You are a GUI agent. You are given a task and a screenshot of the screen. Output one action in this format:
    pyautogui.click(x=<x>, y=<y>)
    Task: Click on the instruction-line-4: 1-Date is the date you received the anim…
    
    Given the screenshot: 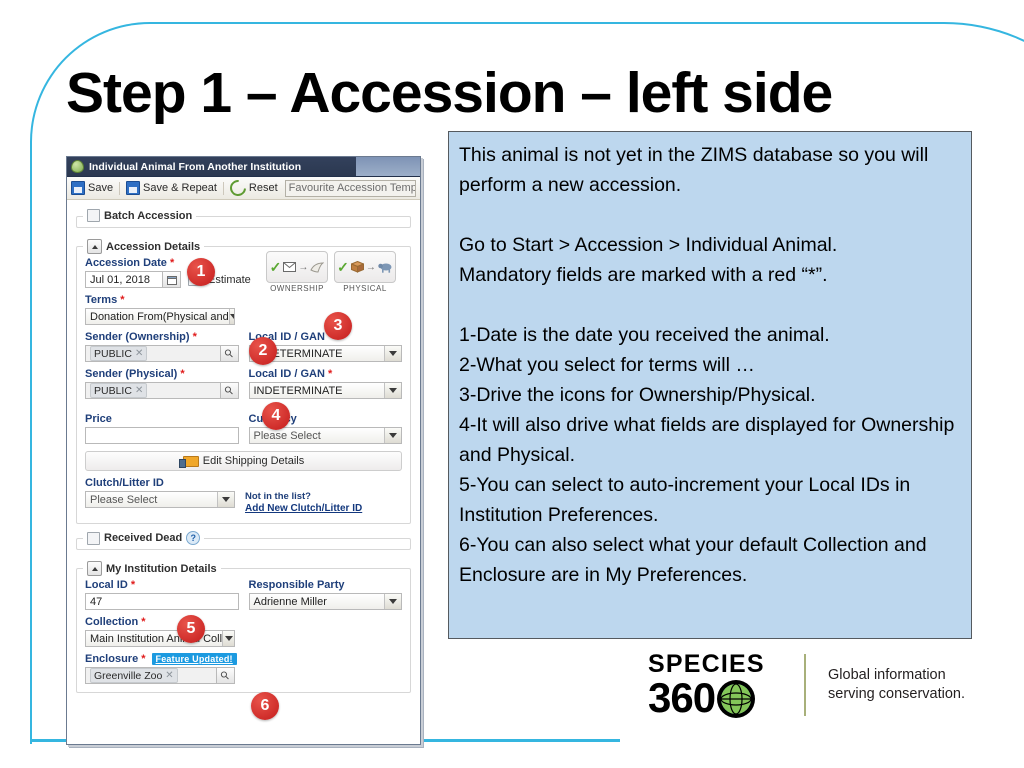 What is the action you would take?
    pyautogui.click(x=644, y=335)
    